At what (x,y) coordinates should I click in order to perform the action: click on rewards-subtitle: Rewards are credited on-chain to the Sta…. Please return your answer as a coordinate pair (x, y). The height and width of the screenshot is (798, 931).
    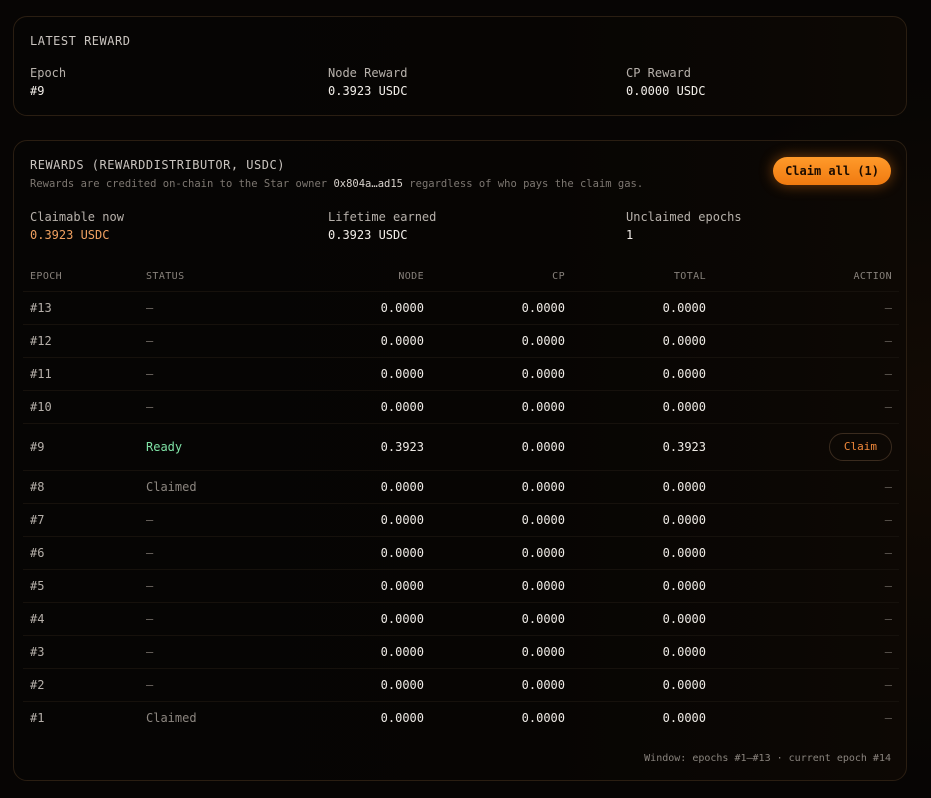
    Looking at the image, I should click on (336, 184).